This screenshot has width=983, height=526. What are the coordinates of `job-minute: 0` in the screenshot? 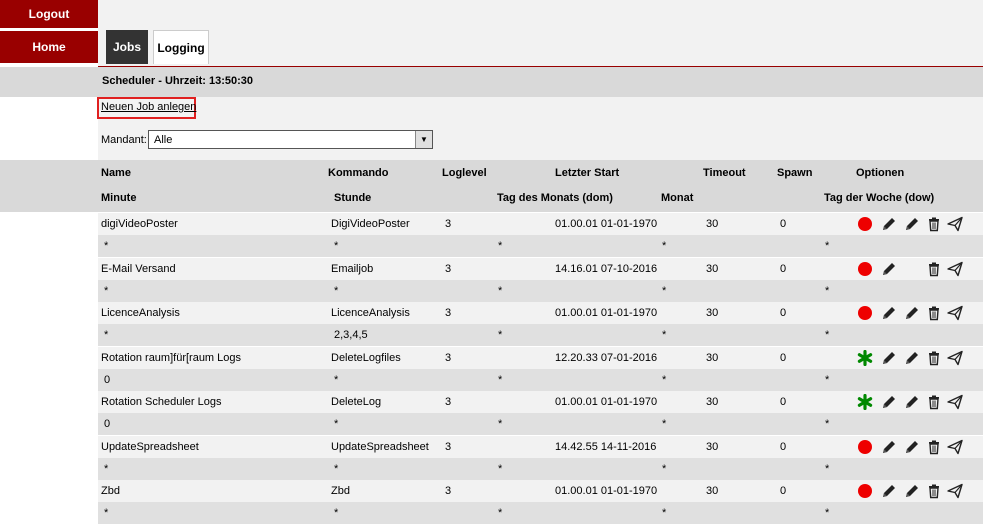 It's located at (107, 380).